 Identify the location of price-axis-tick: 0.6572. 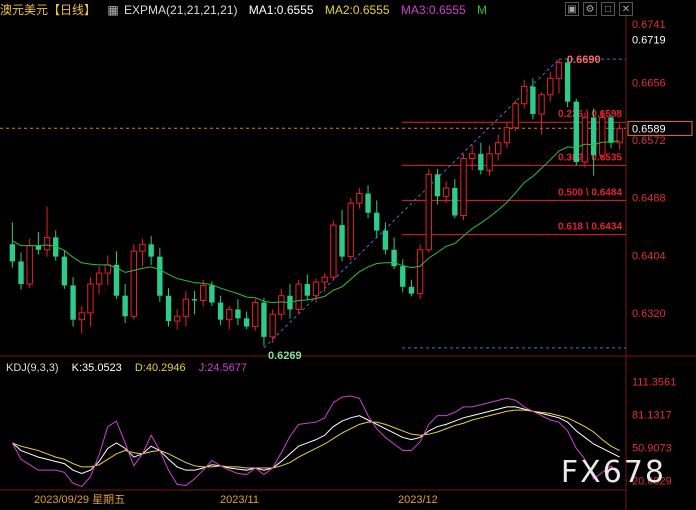
(649, 141).